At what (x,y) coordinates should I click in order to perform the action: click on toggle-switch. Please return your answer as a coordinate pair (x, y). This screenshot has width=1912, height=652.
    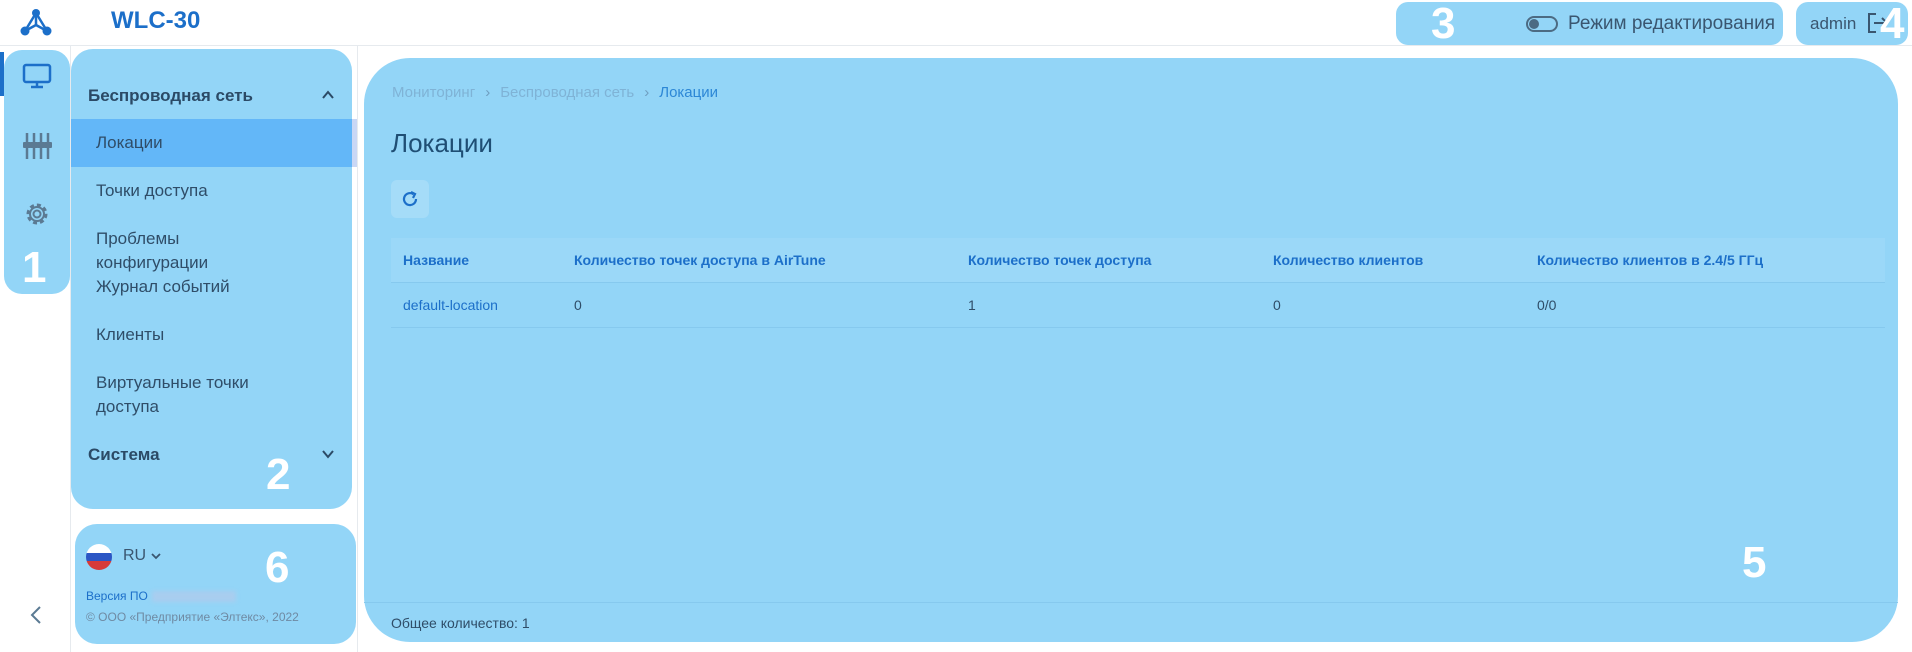
    Looking at the image, I should click on (1542, 24).